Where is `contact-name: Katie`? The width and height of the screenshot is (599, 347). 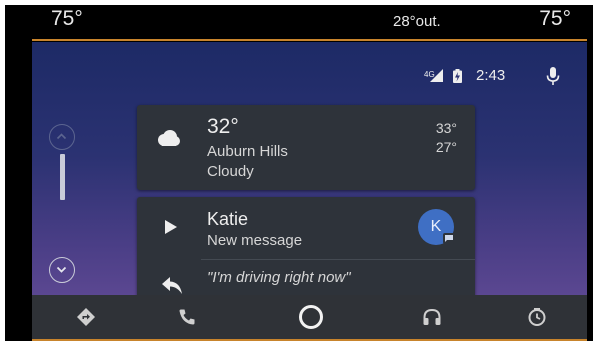 contact-name: Katie is located at coordinates (228, 219).